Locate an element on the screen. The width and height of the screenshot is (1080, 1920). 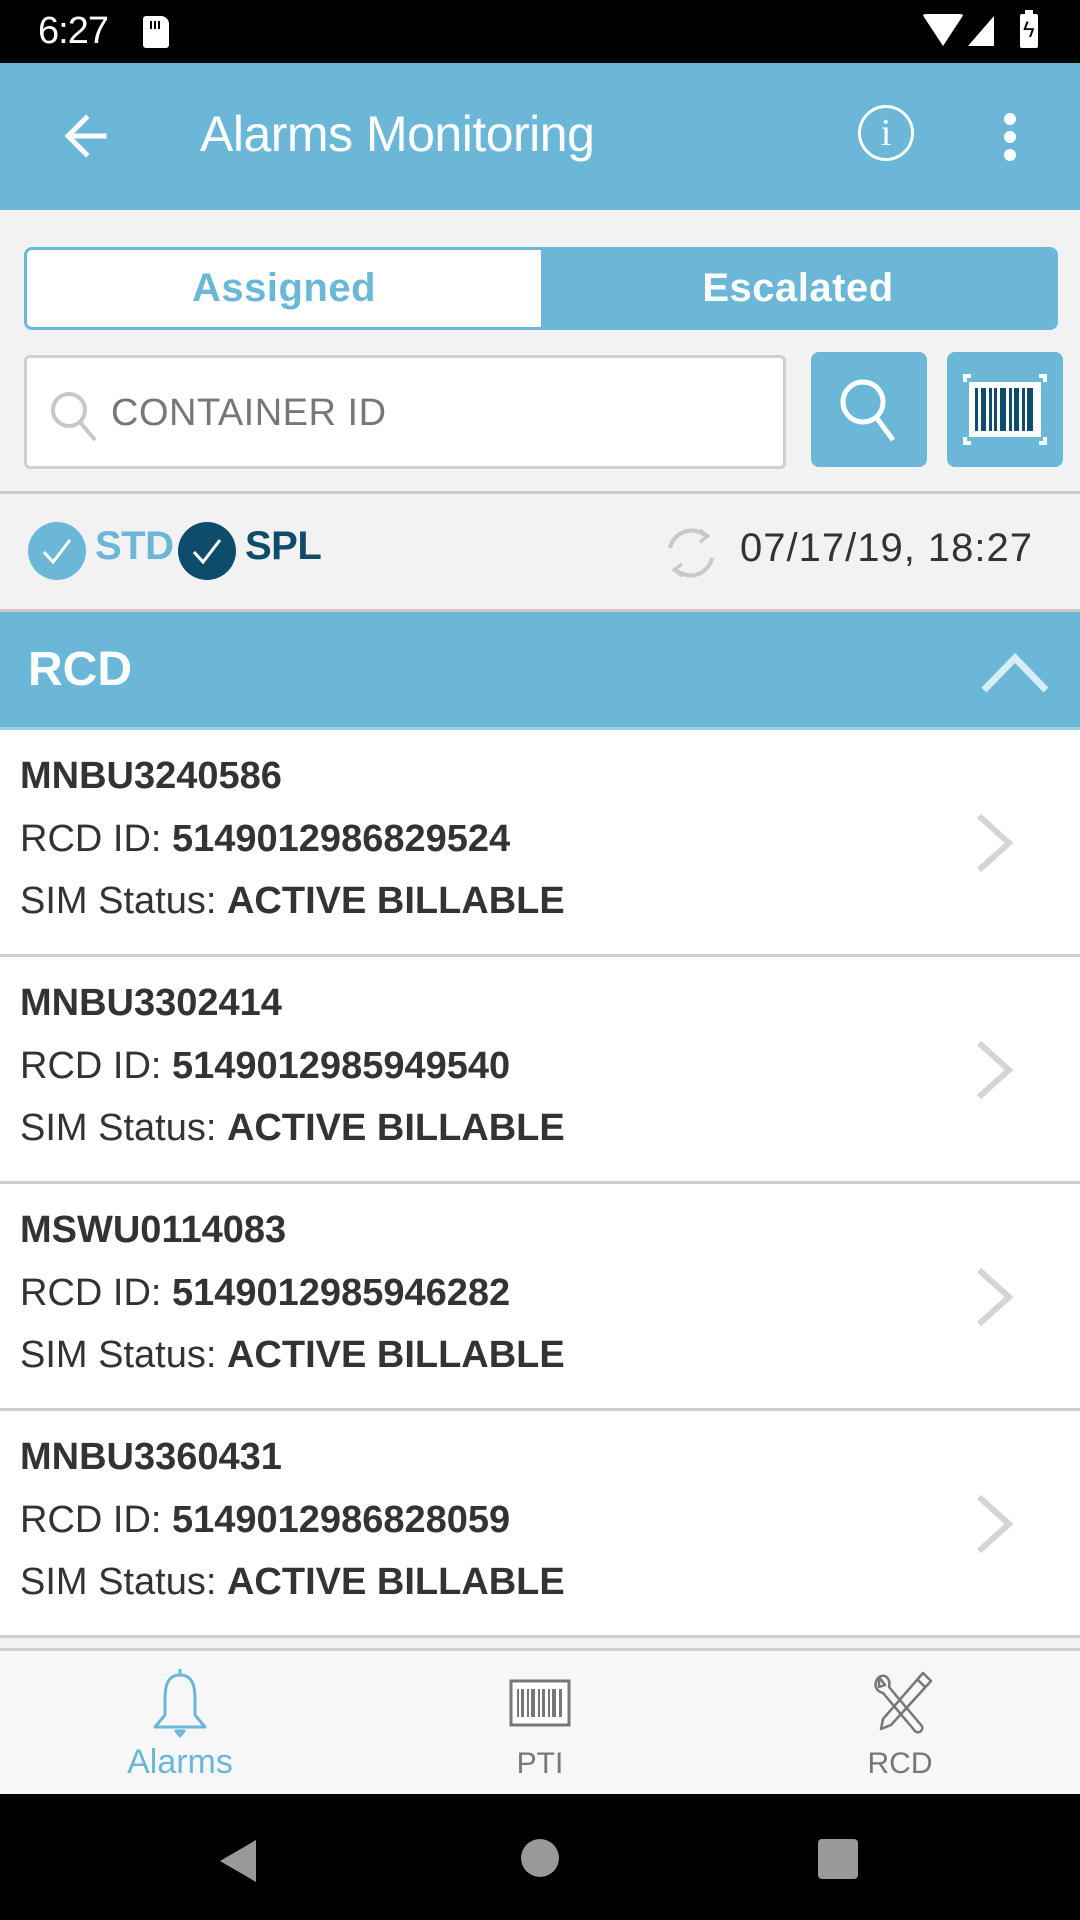
cell-signal-icon is located at coordinates (981, 31).